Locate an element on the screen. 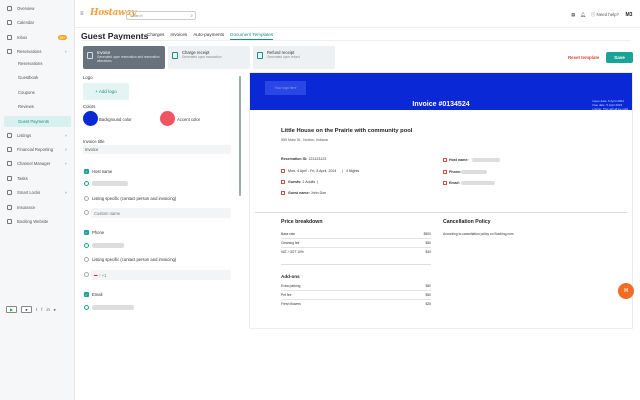  template-card-charge-receipt: Charge receipt Generated upon transaction is located at coordinates (209, 57).